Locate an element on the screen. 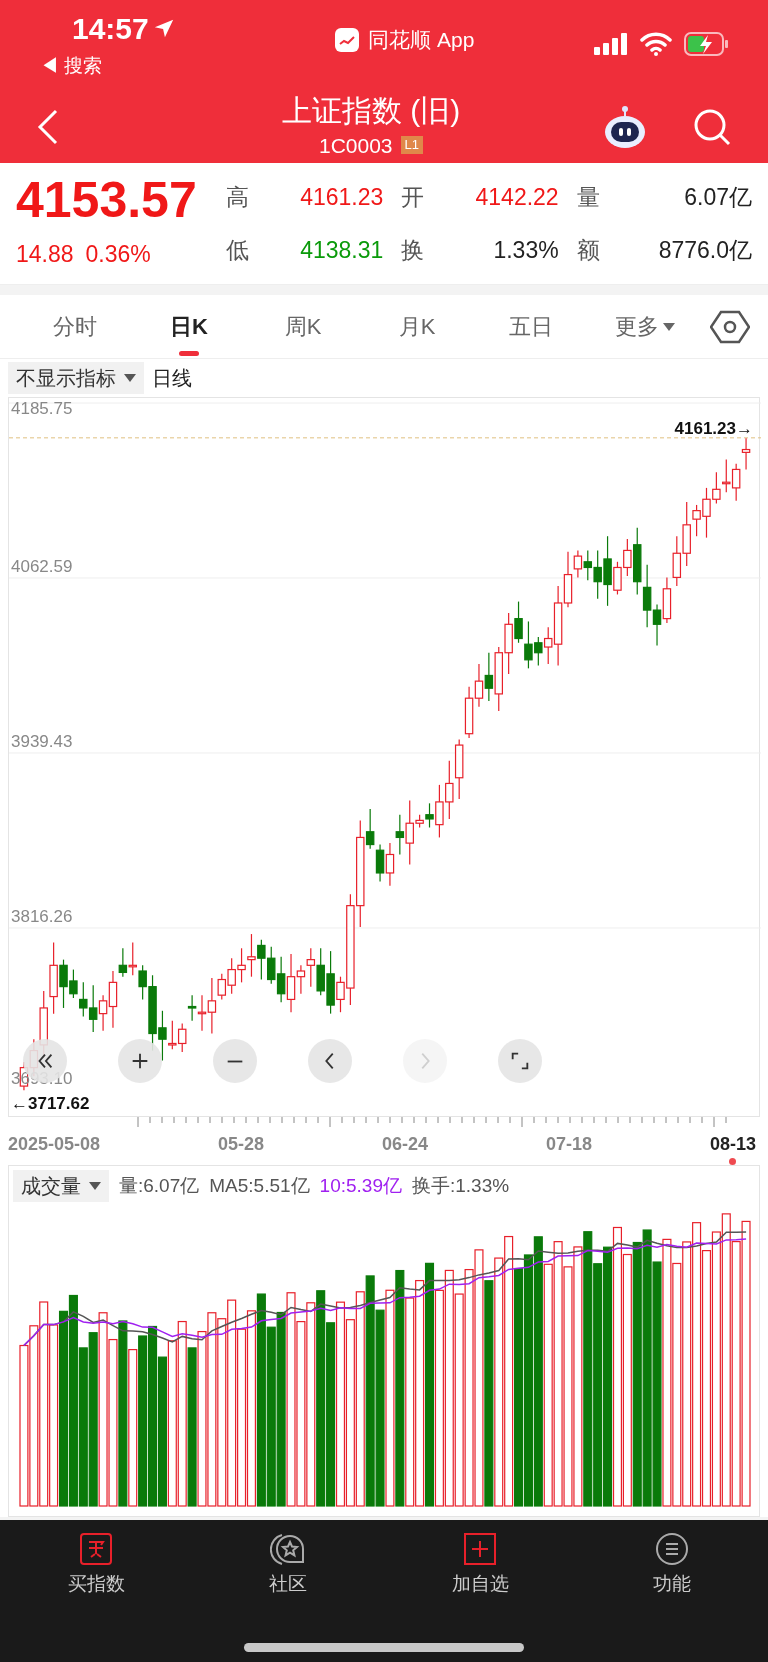  price-axis-label: 4185.75 is located at coordinates (42, 408).